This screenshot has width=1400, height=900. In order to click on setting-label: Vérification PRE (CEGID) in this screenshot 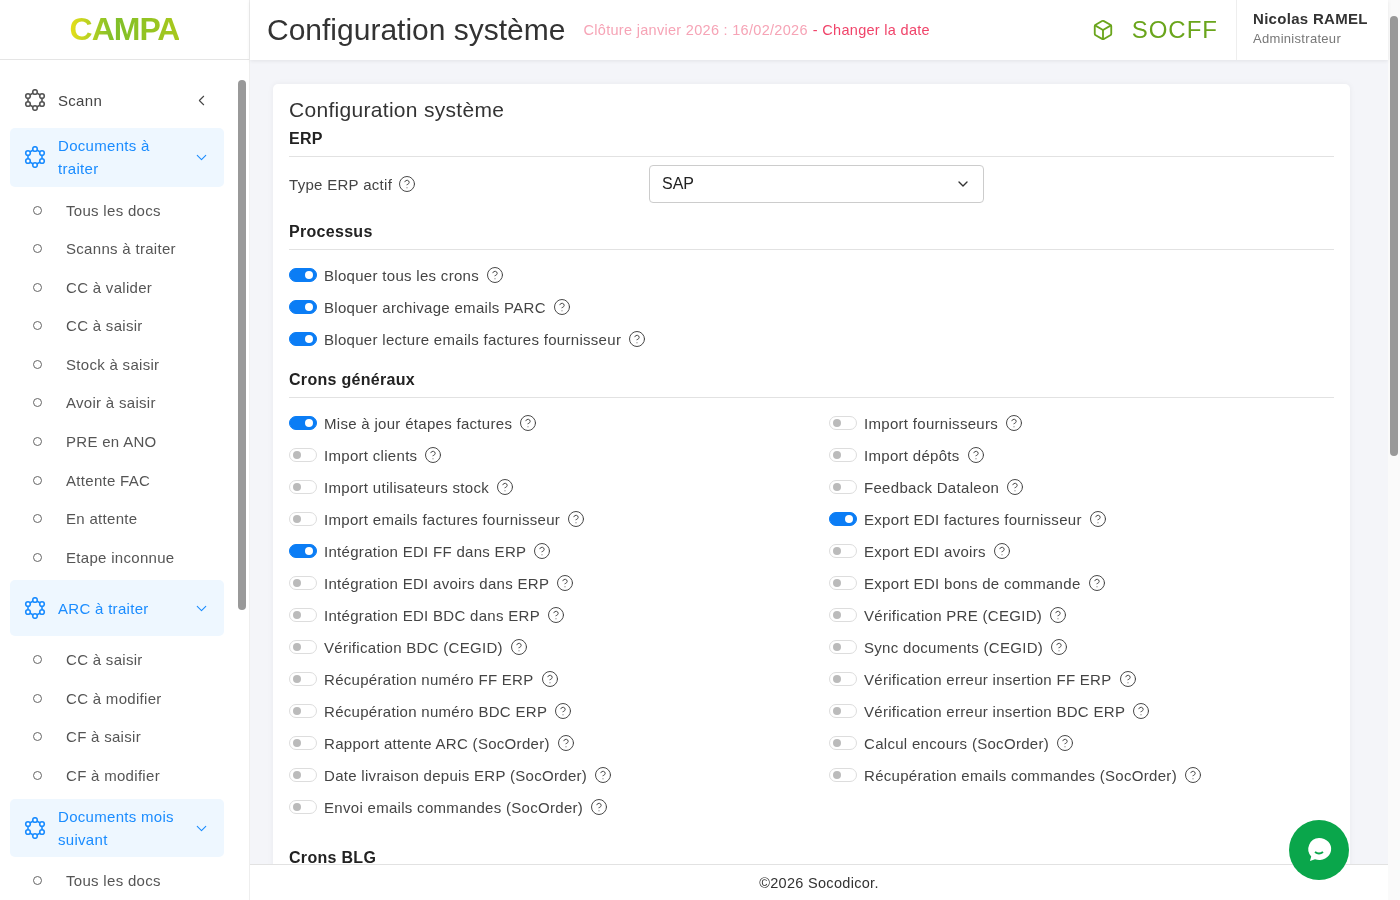, I will do `click(953, 615)`.